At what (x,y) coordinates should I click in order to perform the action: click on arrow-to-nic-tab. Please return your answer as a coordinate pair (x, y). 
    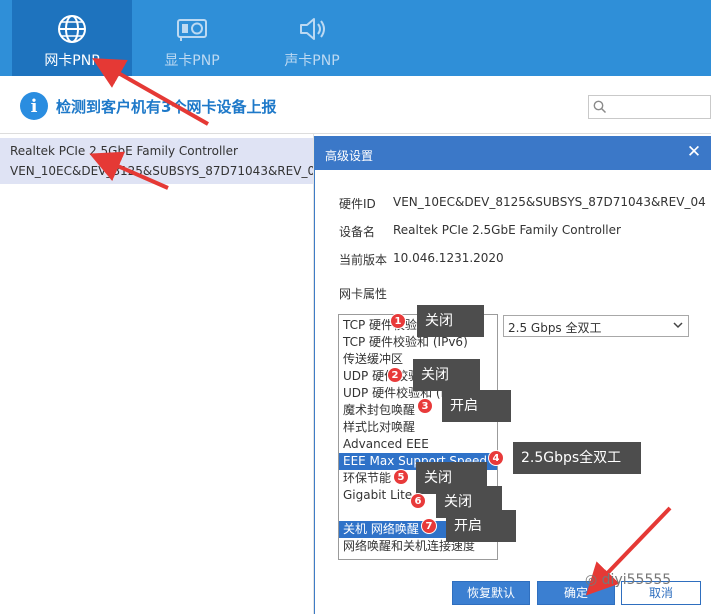
    Looking at the image, I should click on (150, 92).